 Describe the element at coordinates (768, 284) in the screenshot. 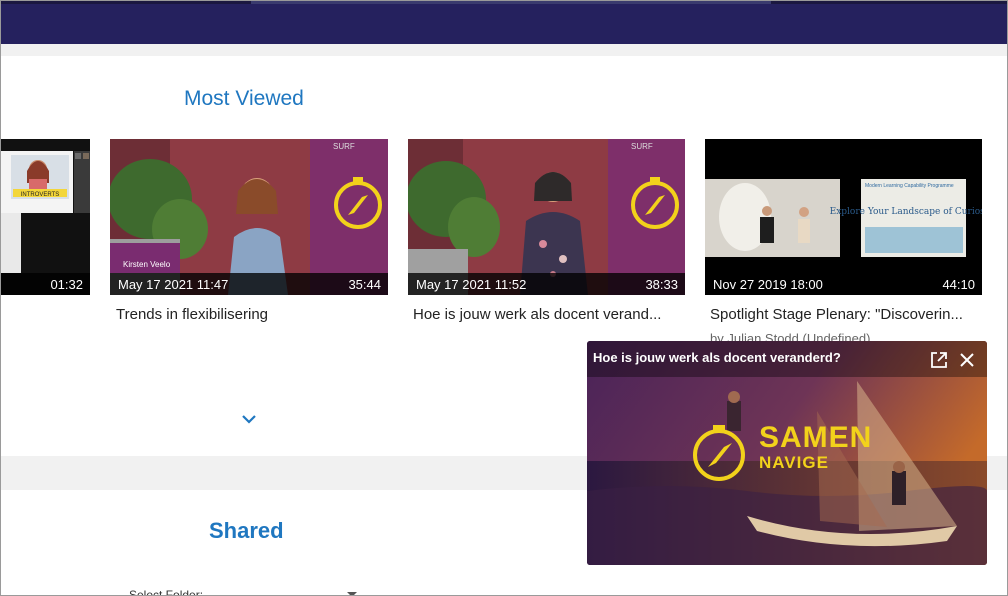

I see `video-date: Nov 27 2019 18:00` at that location.